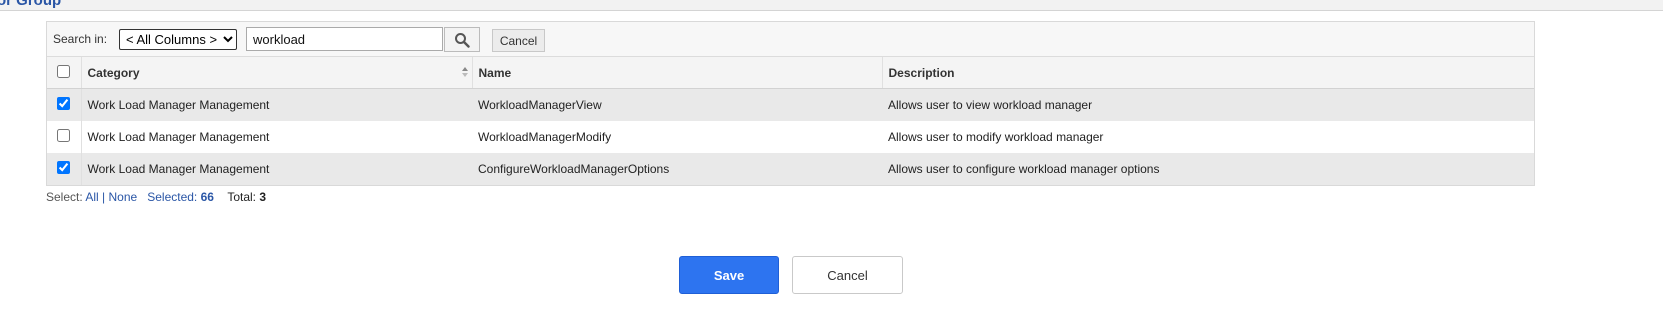 Image resolution: width=1663 pixels, height=313 pixels. I want to click on cancel-button: Cancel, so click(847, 275).